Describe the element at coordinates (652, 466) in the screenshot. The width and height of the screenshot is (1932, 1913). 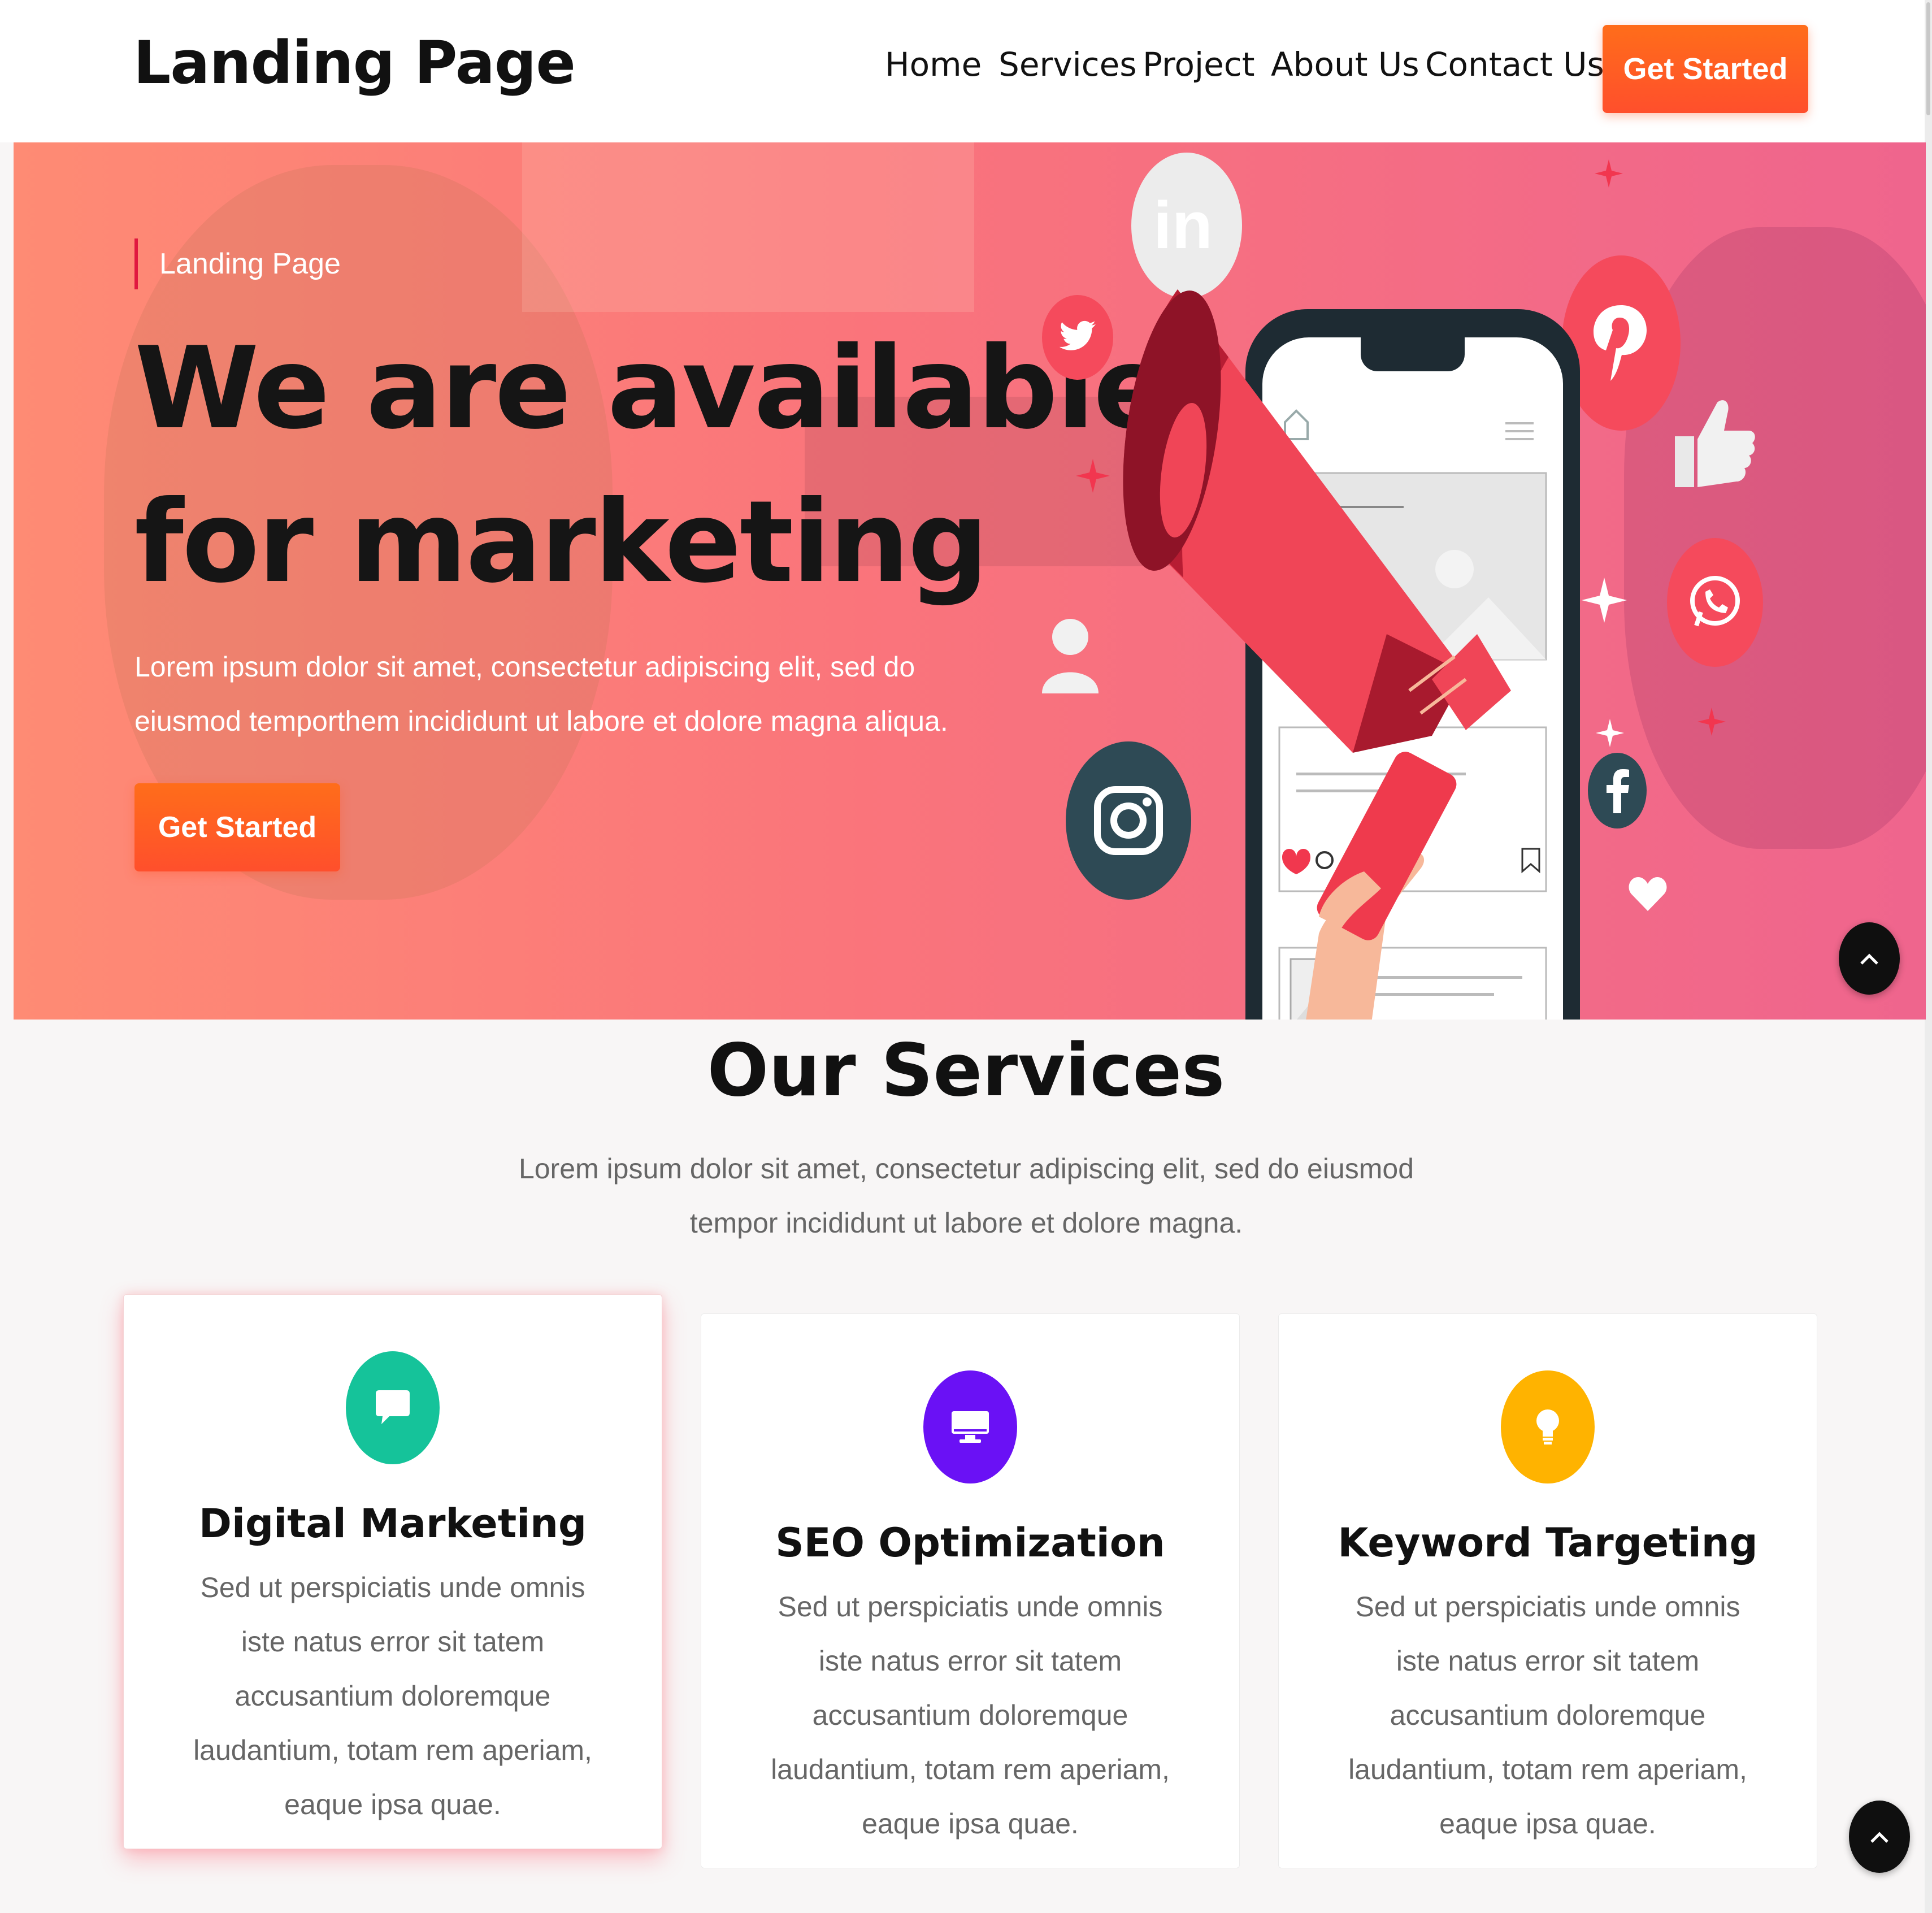
I see `hero-title: We are available for marketing` at that location.